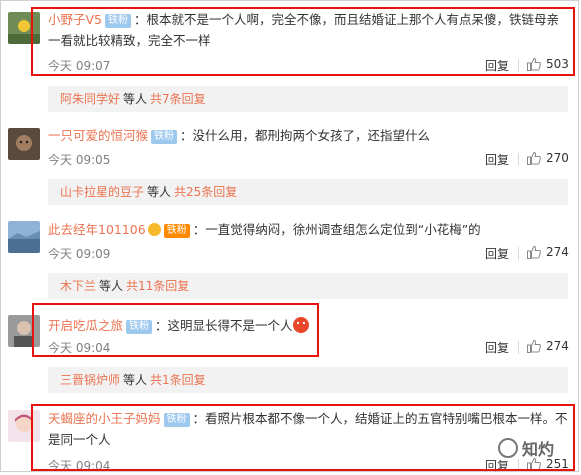 The image size is (581, 475). I want to click on like-button: 270, so click(547, 158).